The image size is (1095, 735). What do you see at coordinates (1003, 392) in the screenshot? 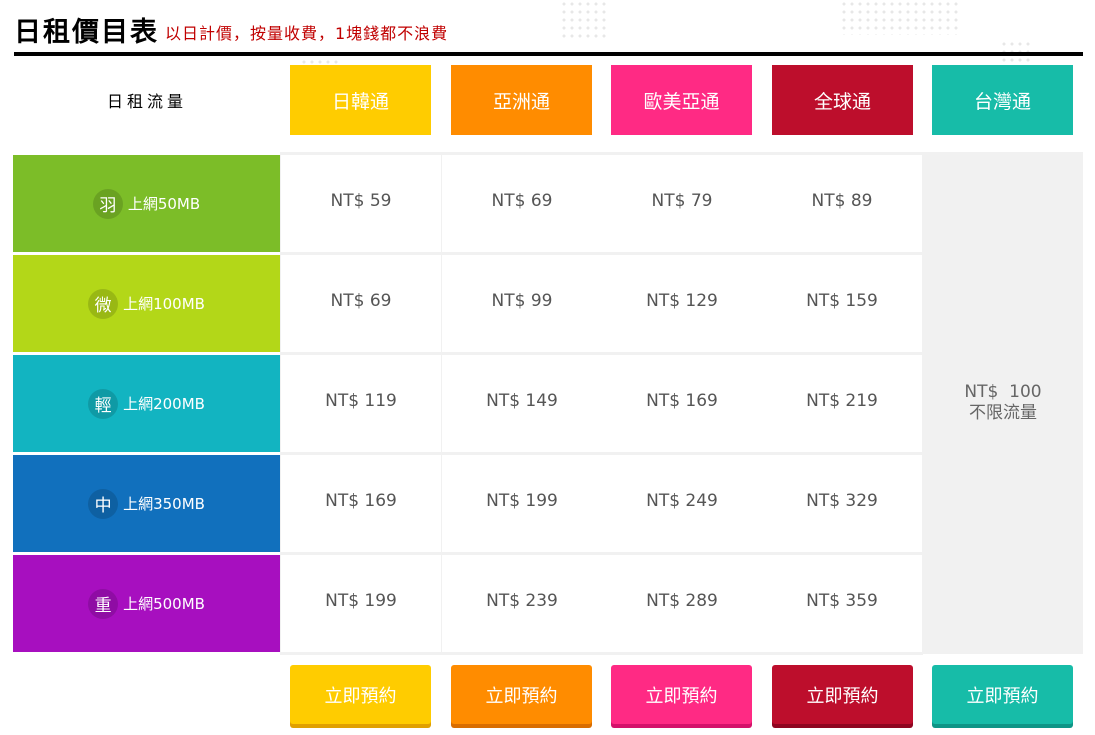
I see `unlimited-price: NT$ 100` at bounding box center [1003, 392].